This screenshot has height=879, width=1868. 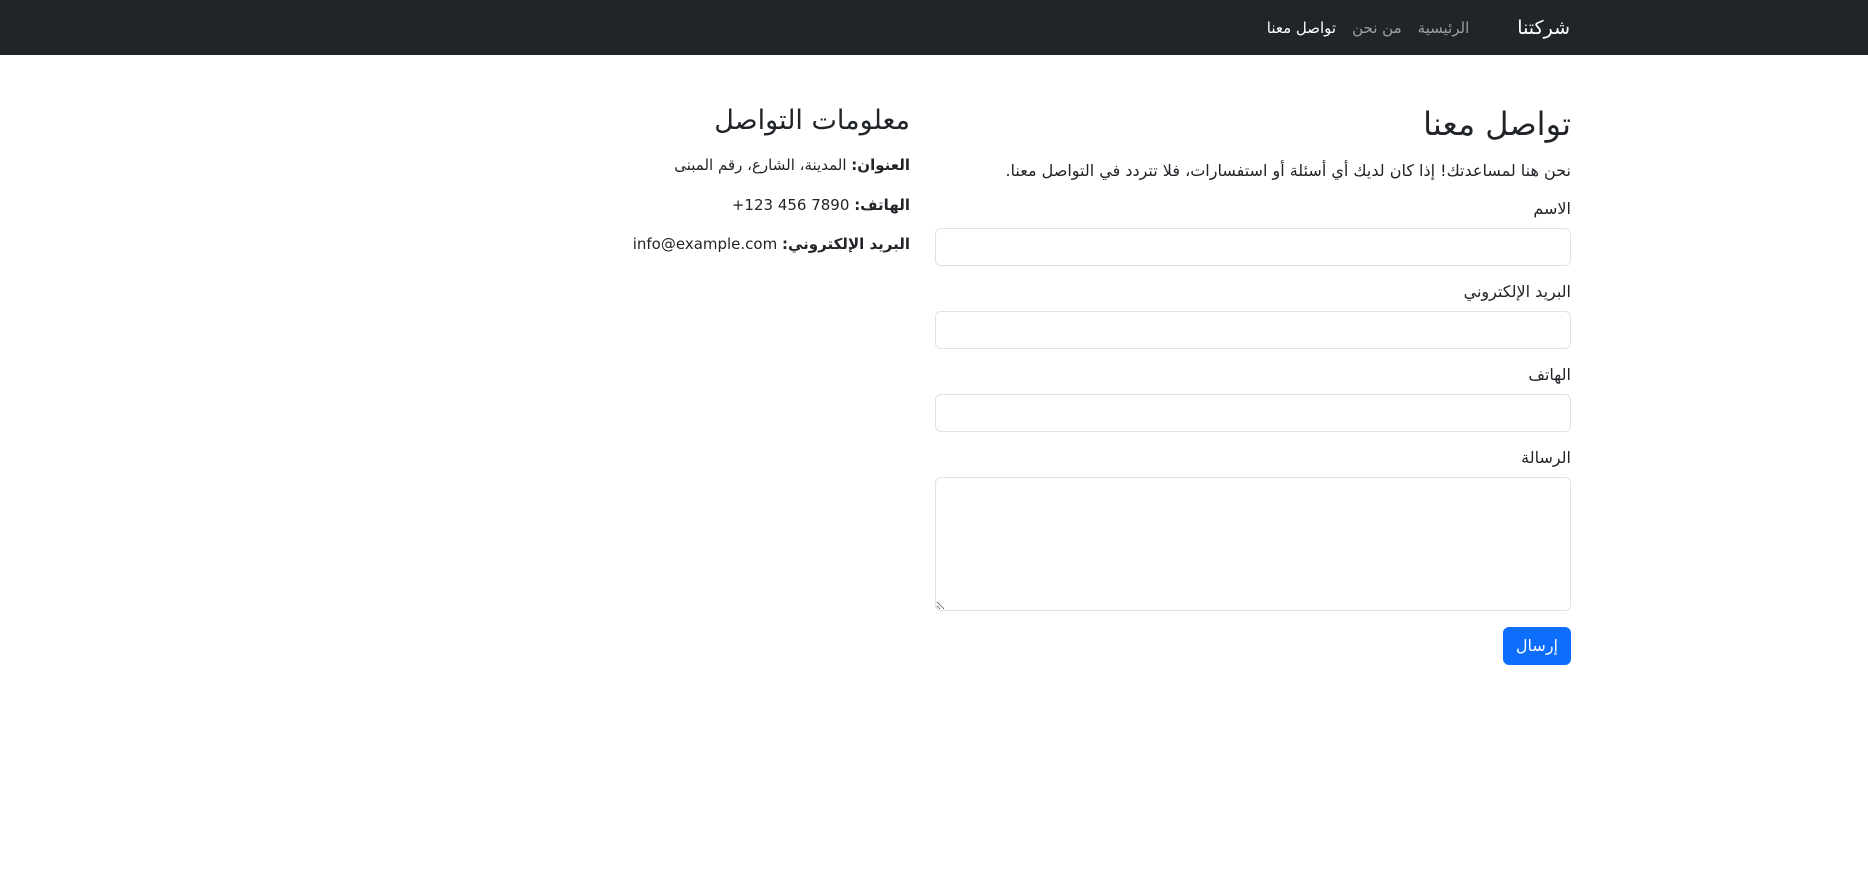 What do you see at coordinates (1444, 28) in the screenshot?
I see `nav-link-home: الرئيسية` at bounding box center [1444, 28].